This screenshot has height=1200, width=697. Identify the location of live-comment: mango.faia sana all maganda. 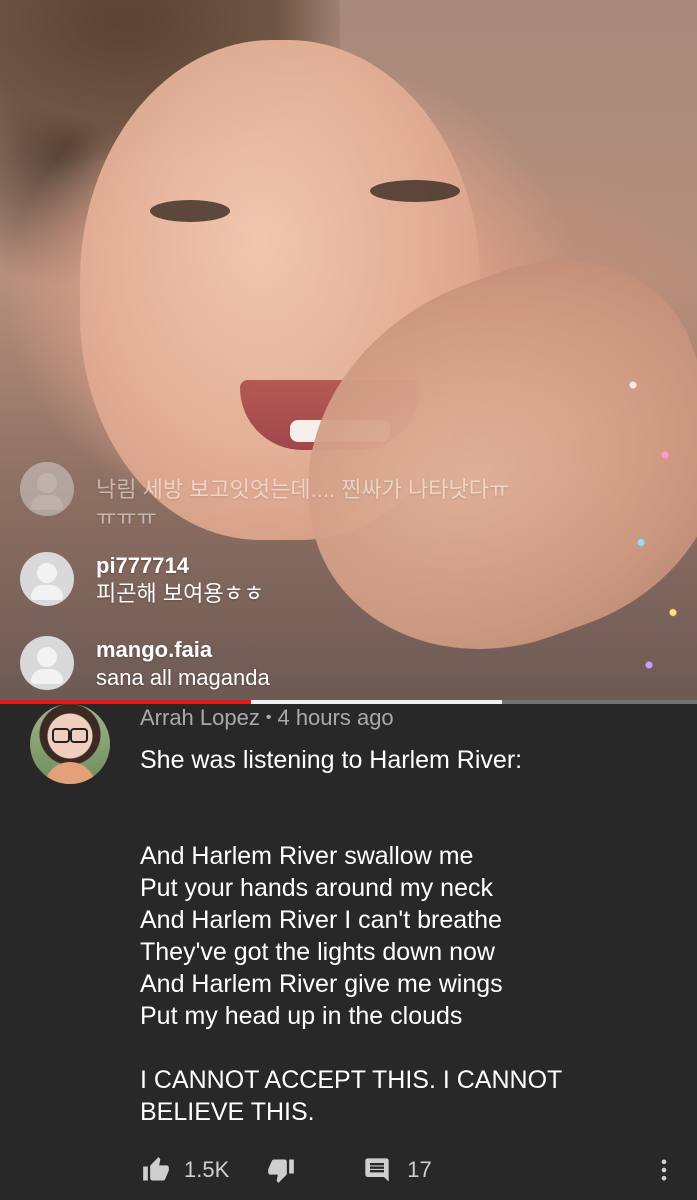
(145, 664).